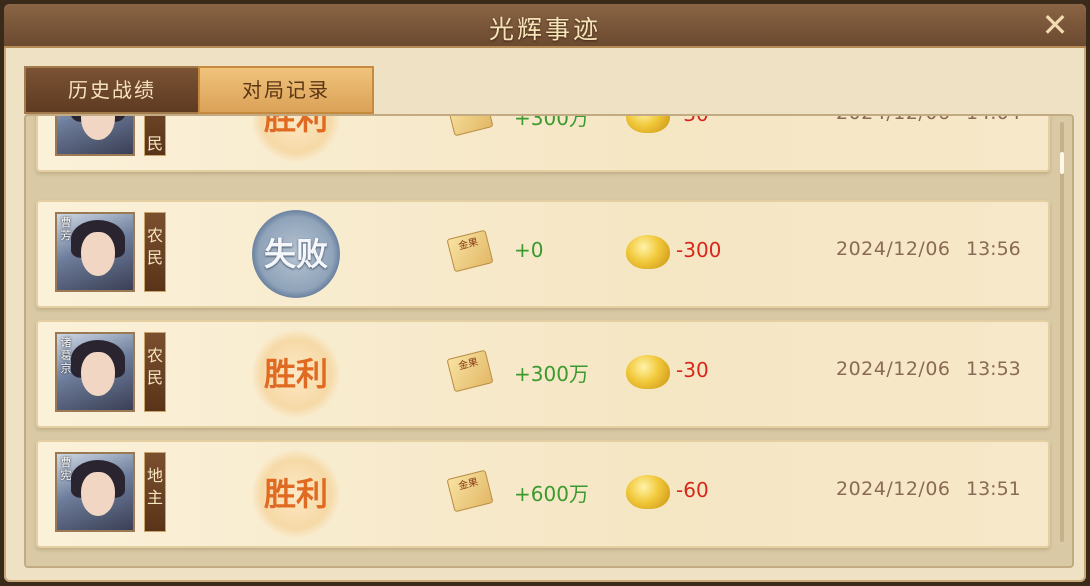  I want to click on avatar: 曹宪, so click(95, 492).